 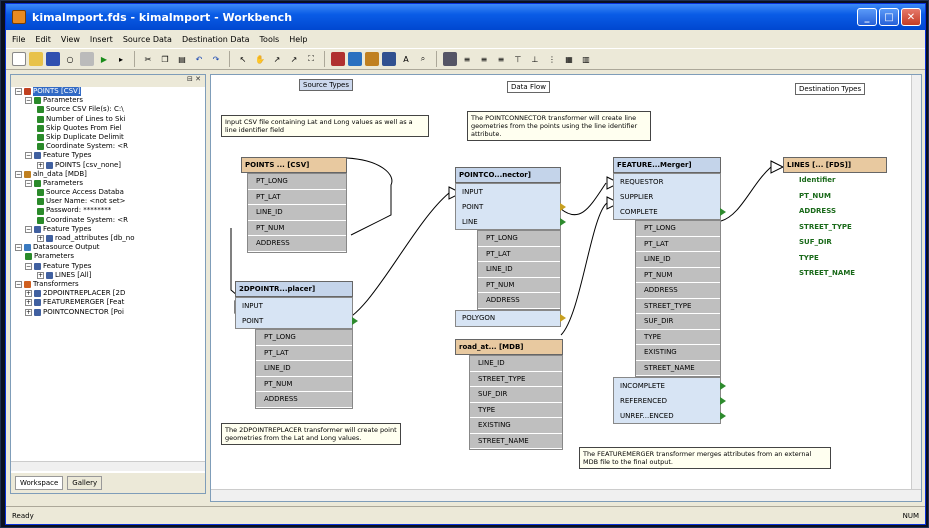 I want to click on tree-item: Skip Quotes From Fiel, so click(x=110, y=128).